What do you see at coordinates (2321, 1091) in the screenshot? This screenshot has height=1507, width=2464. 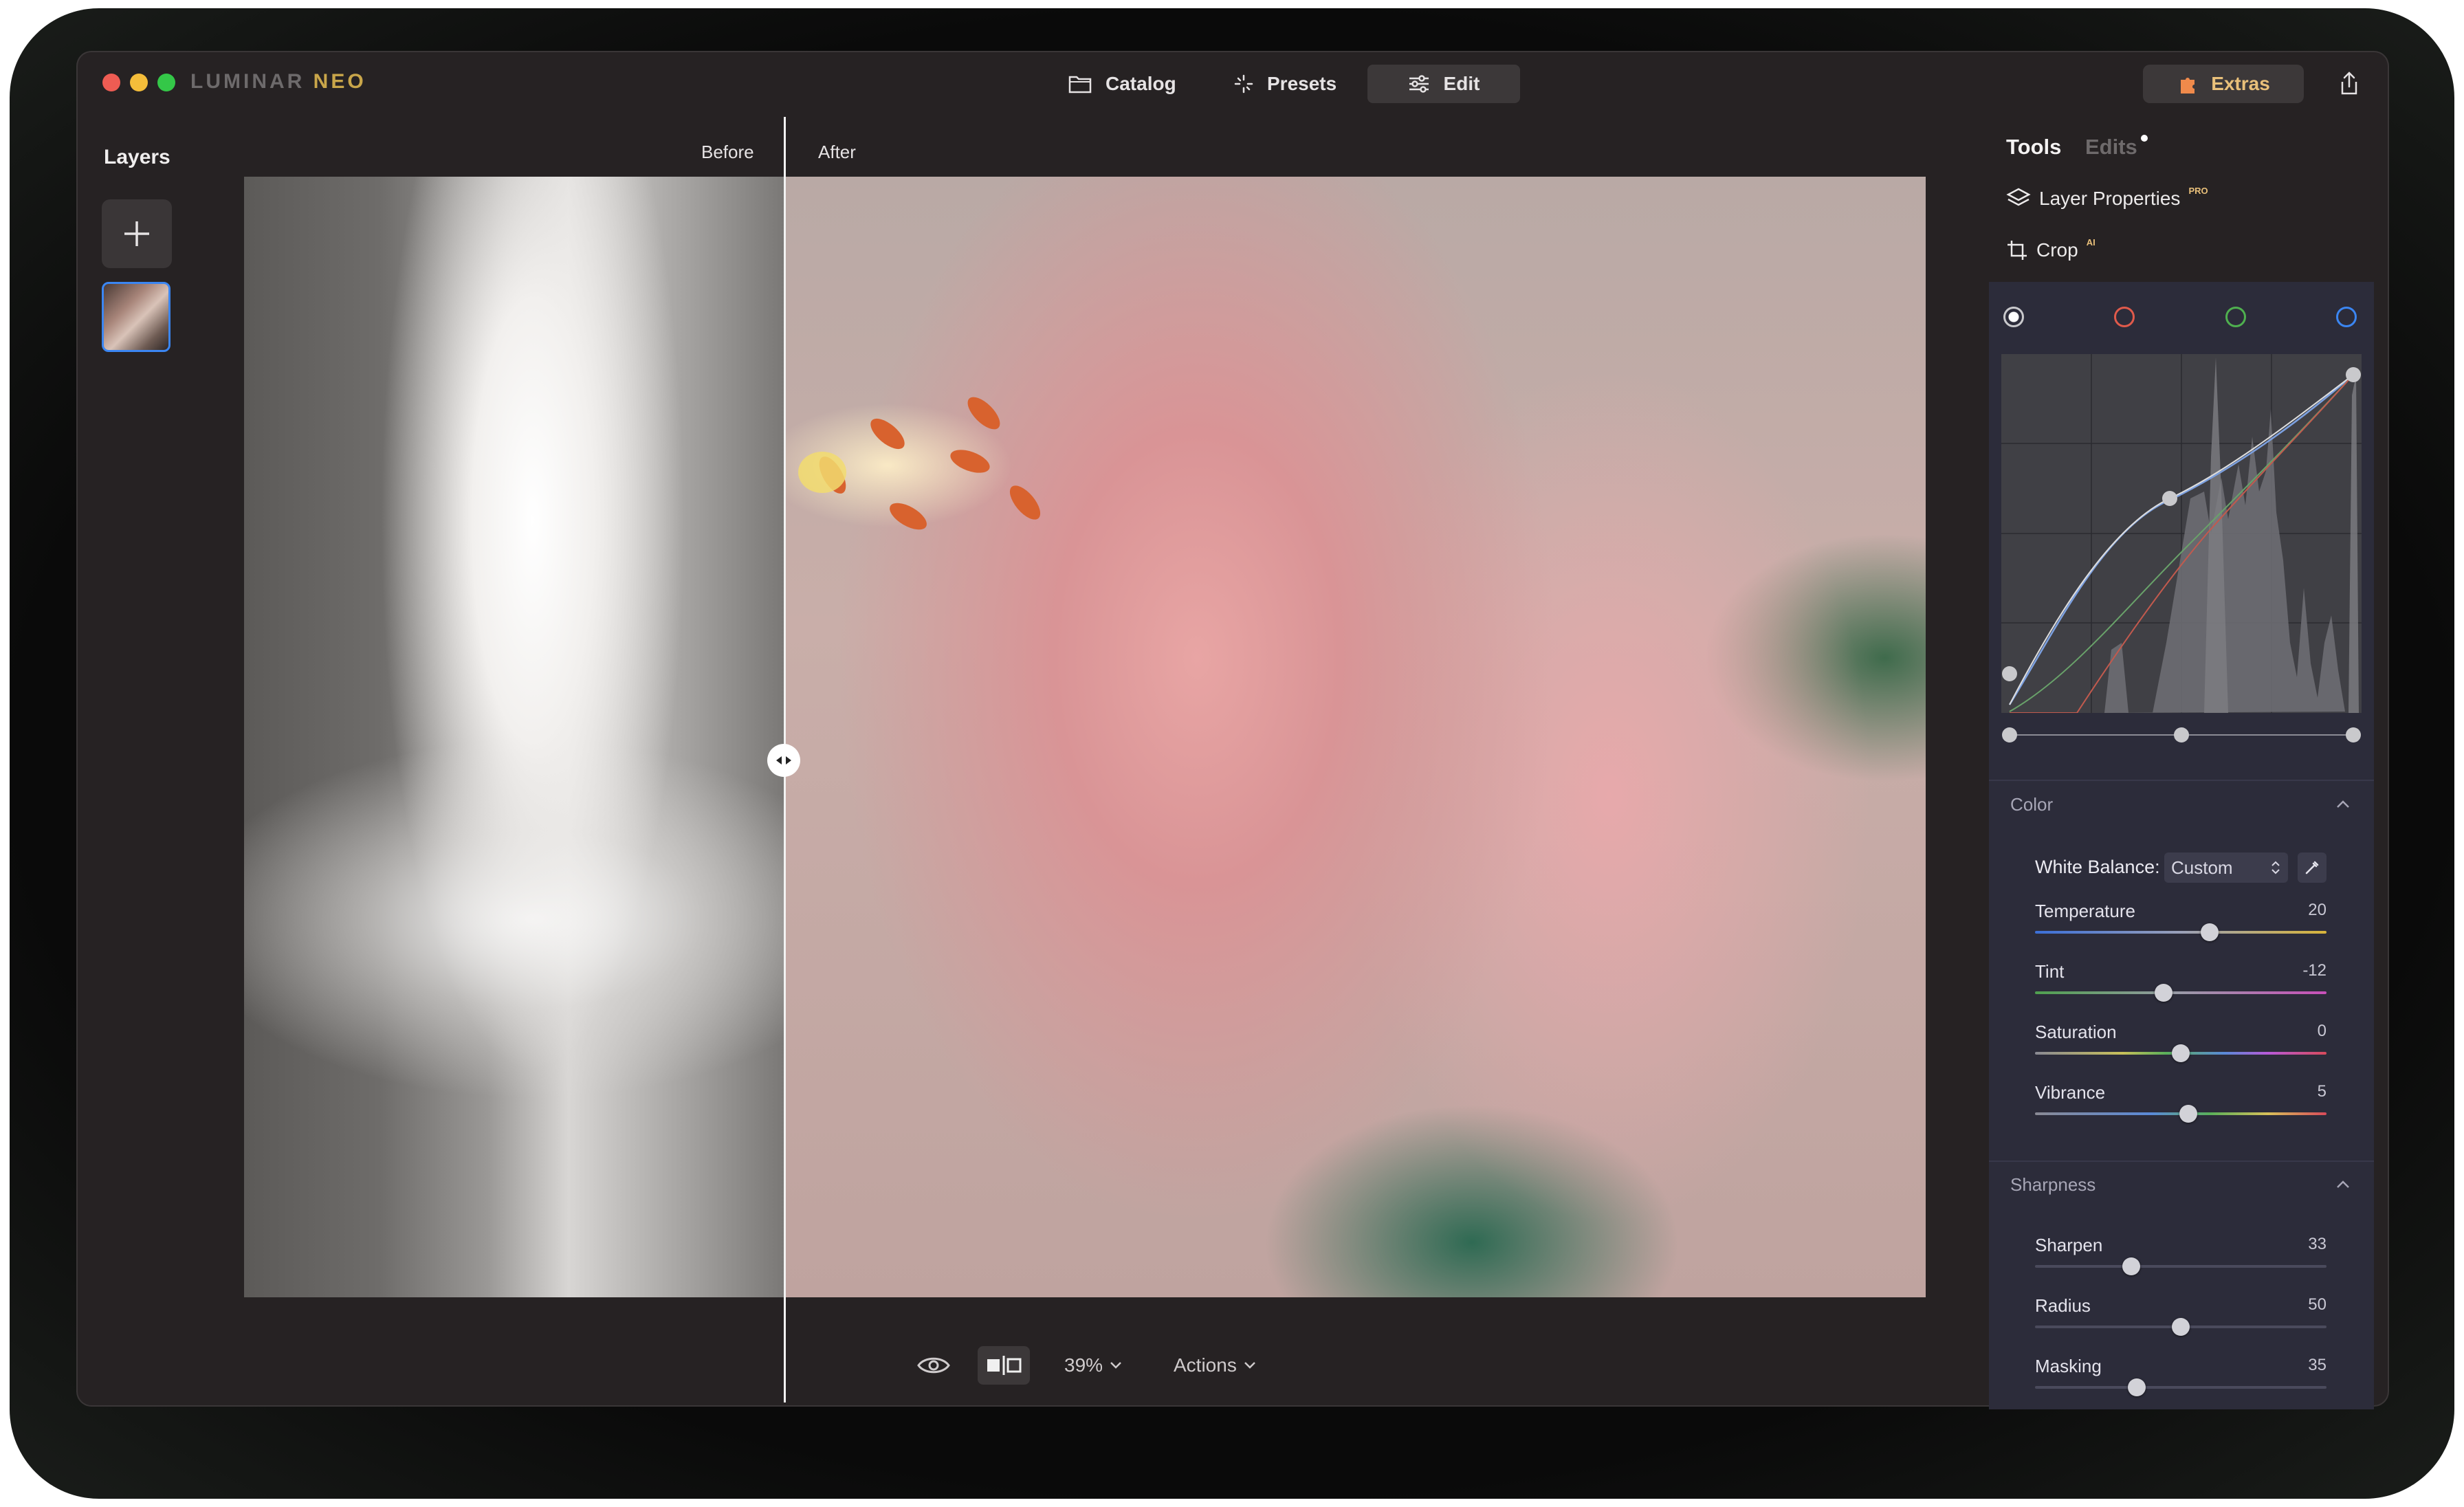 I see `vibrance-value: 5` at bounding box center [2321, 1091].